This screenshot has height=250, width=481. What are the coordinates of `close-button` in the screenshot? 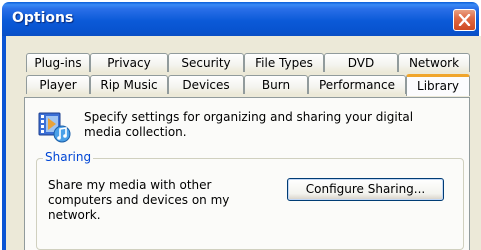 It's located at (464, 20).